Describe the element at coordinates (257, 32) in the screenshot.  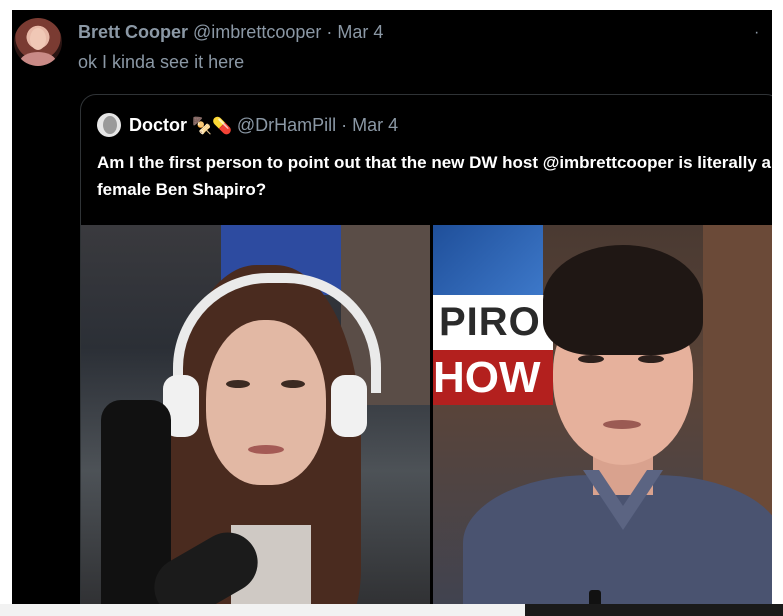
I see `author-handle: @imbrettcooper` at that location.